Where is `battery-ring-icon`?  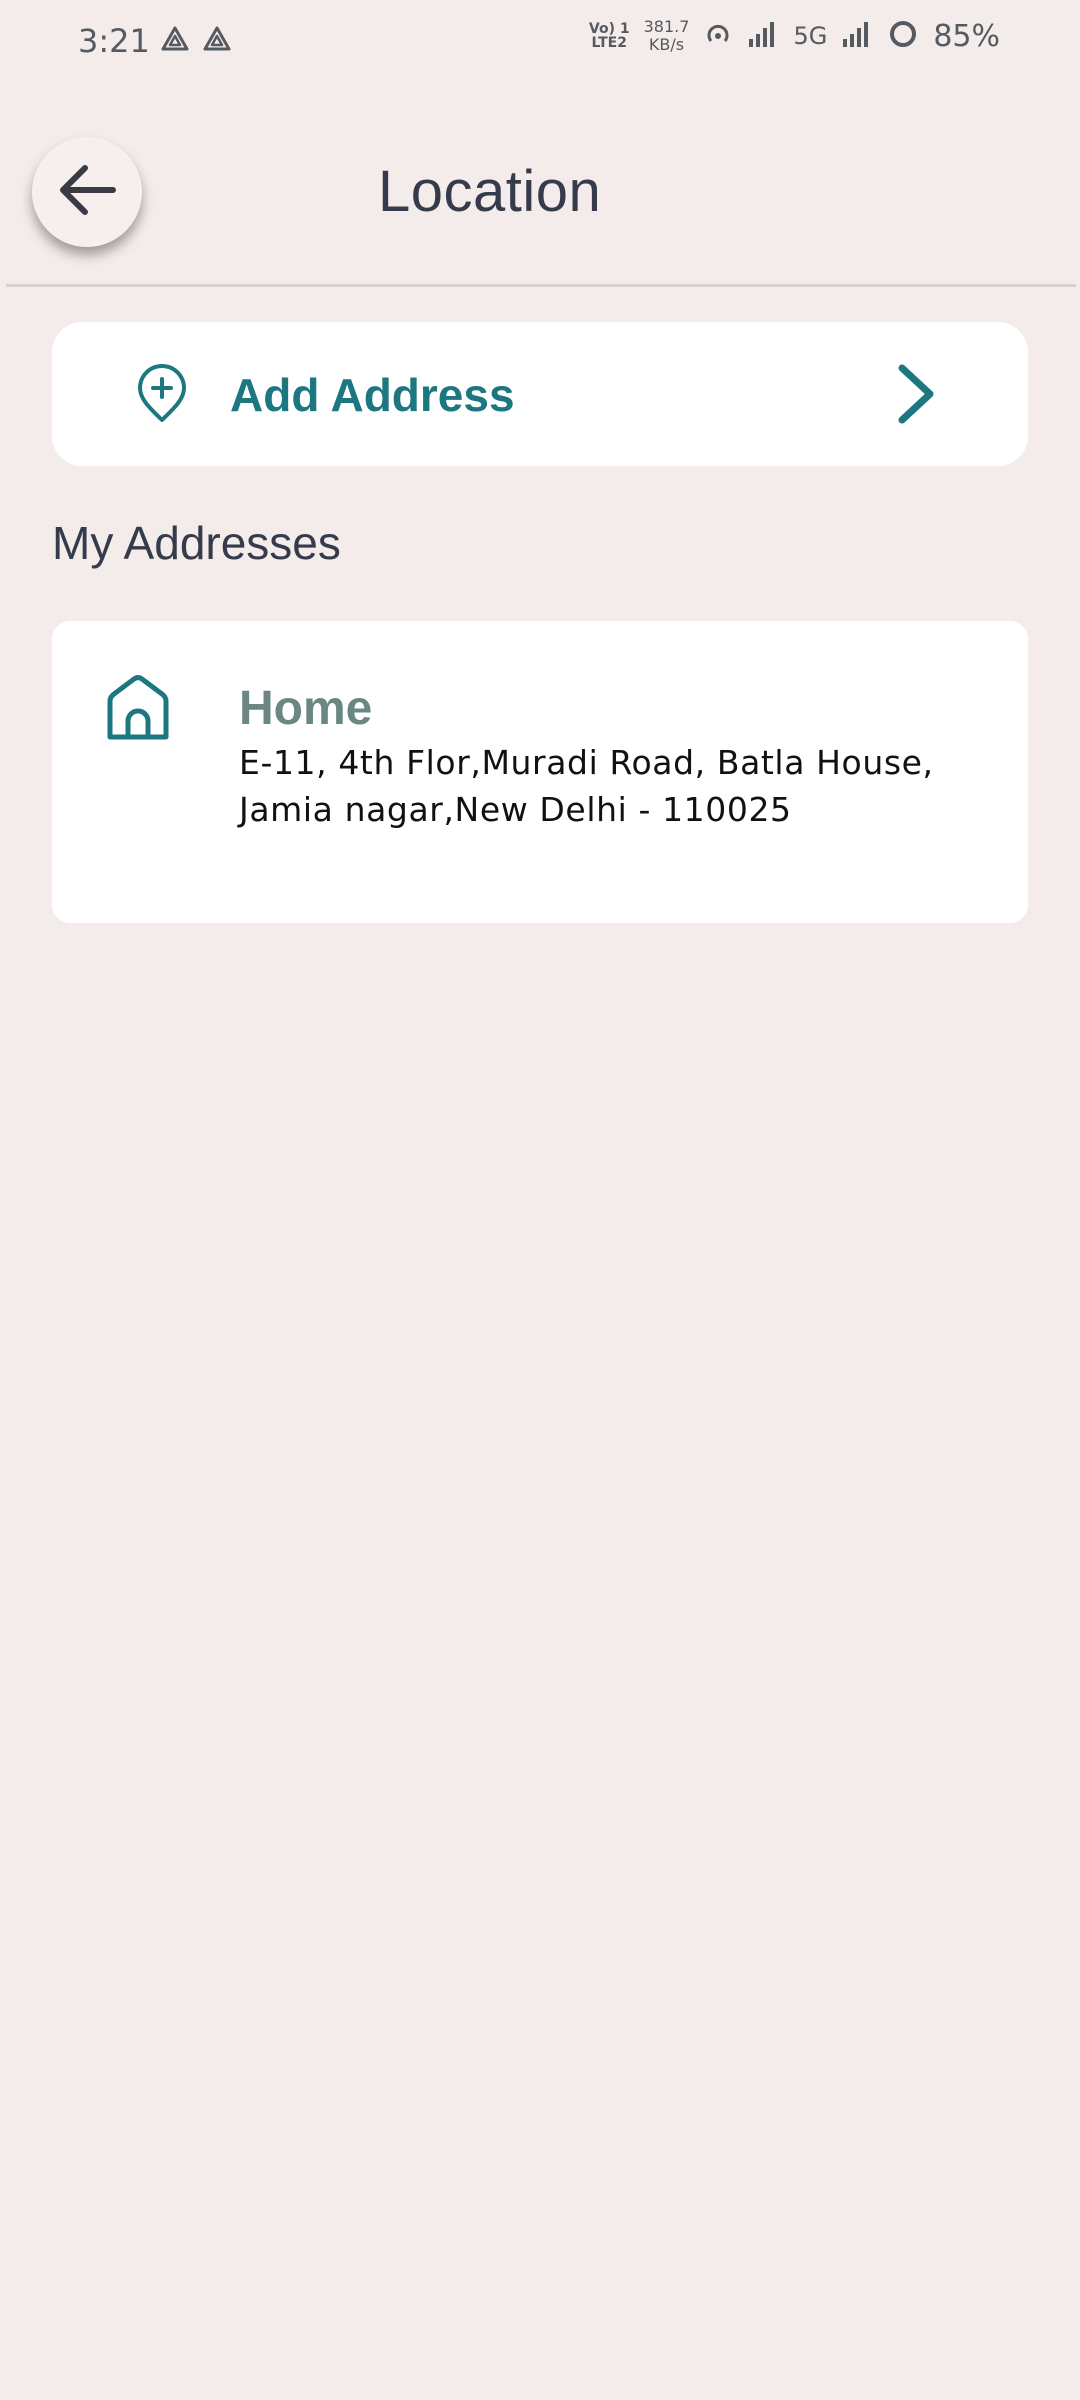 battery-ring-icon is located at coordinates (903, 36).